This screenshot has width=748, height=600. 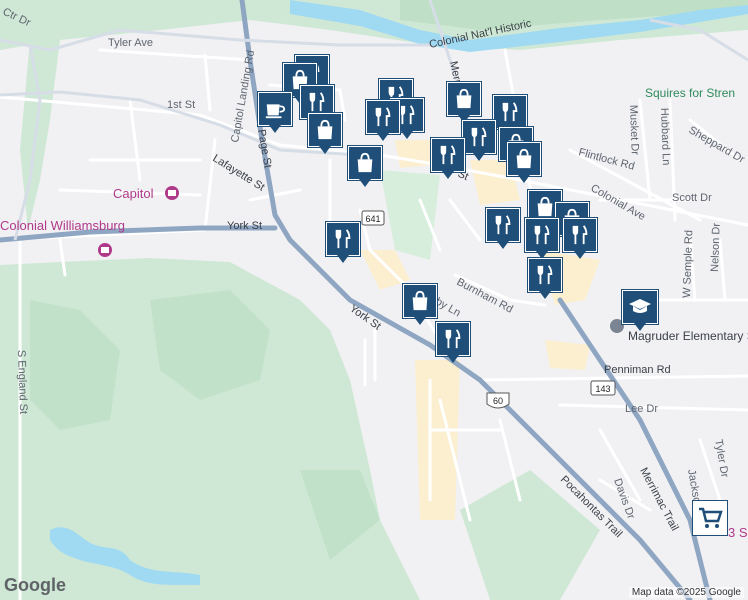 I want to click on shield-641: 641, so click(x=373, y=218).